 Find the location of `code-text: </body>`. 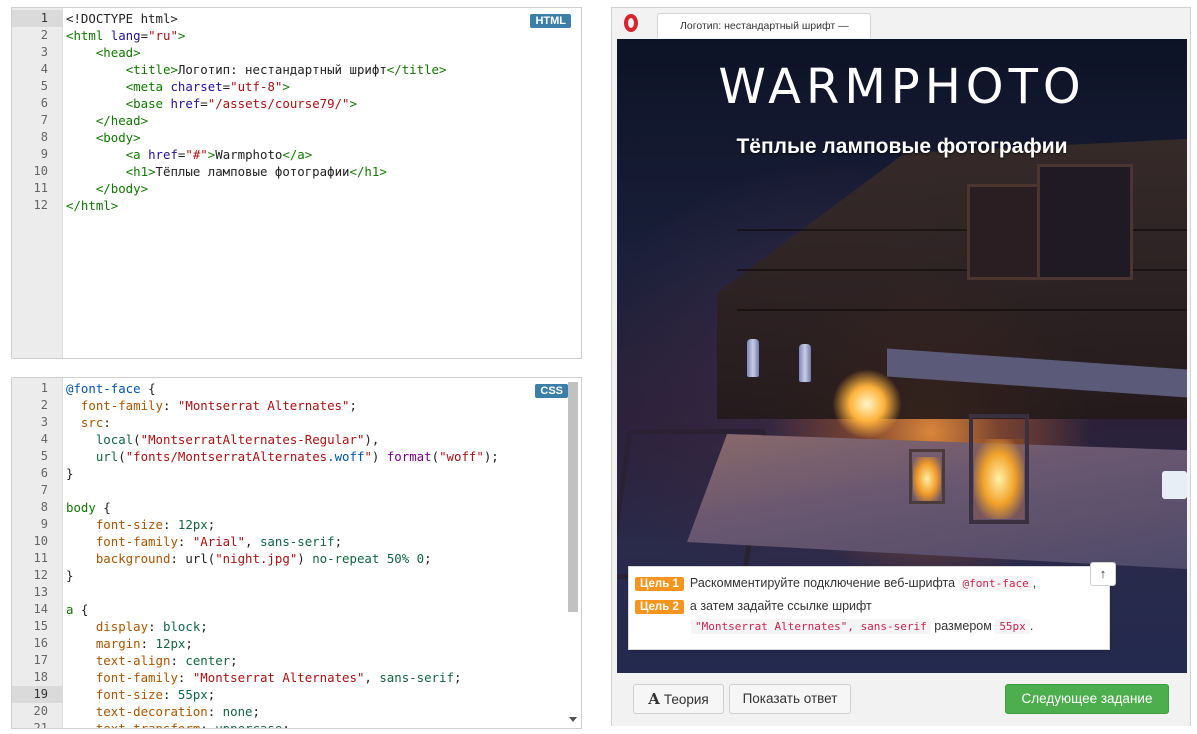

code-text: </body> is located at coordinates (107, 188).